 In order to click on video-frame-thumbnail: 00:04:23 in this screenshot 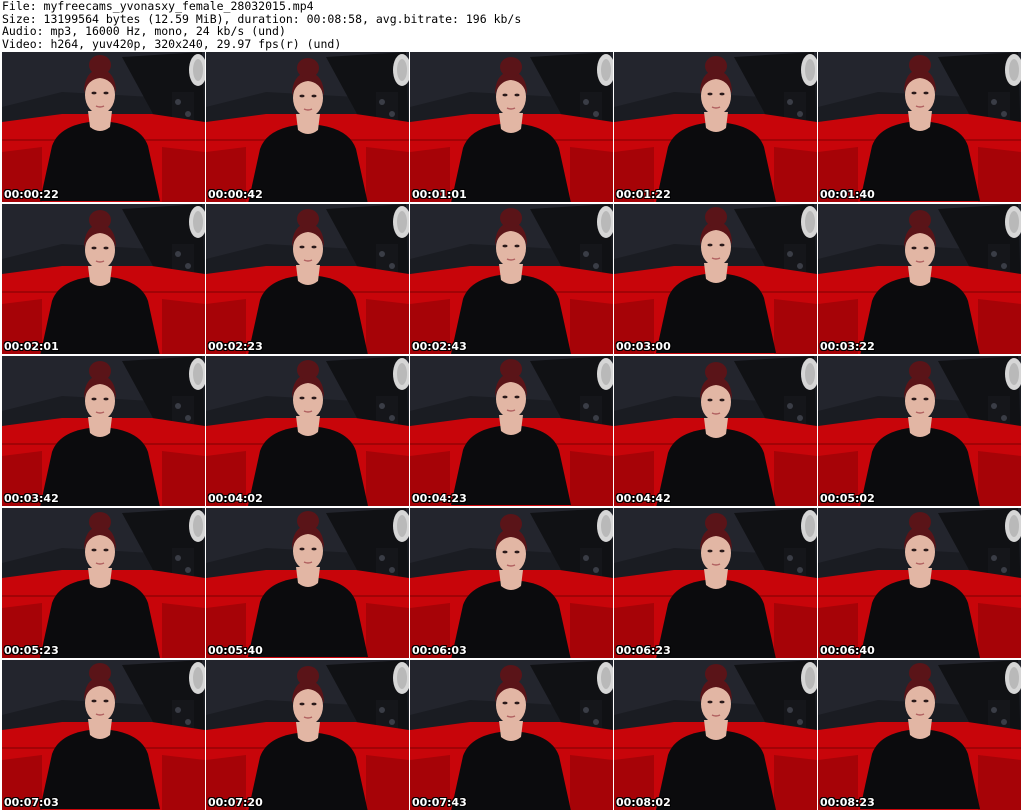, I will do `click(511, 431)`.